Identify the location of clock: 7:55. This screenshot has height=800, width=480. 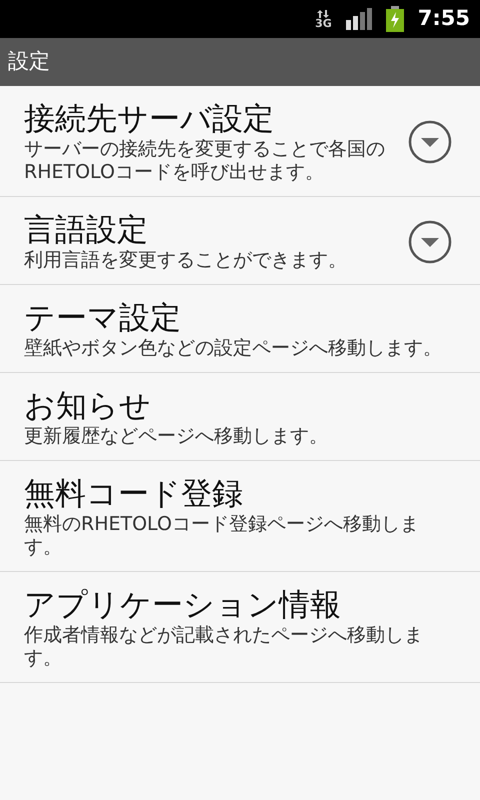
(444, 18).